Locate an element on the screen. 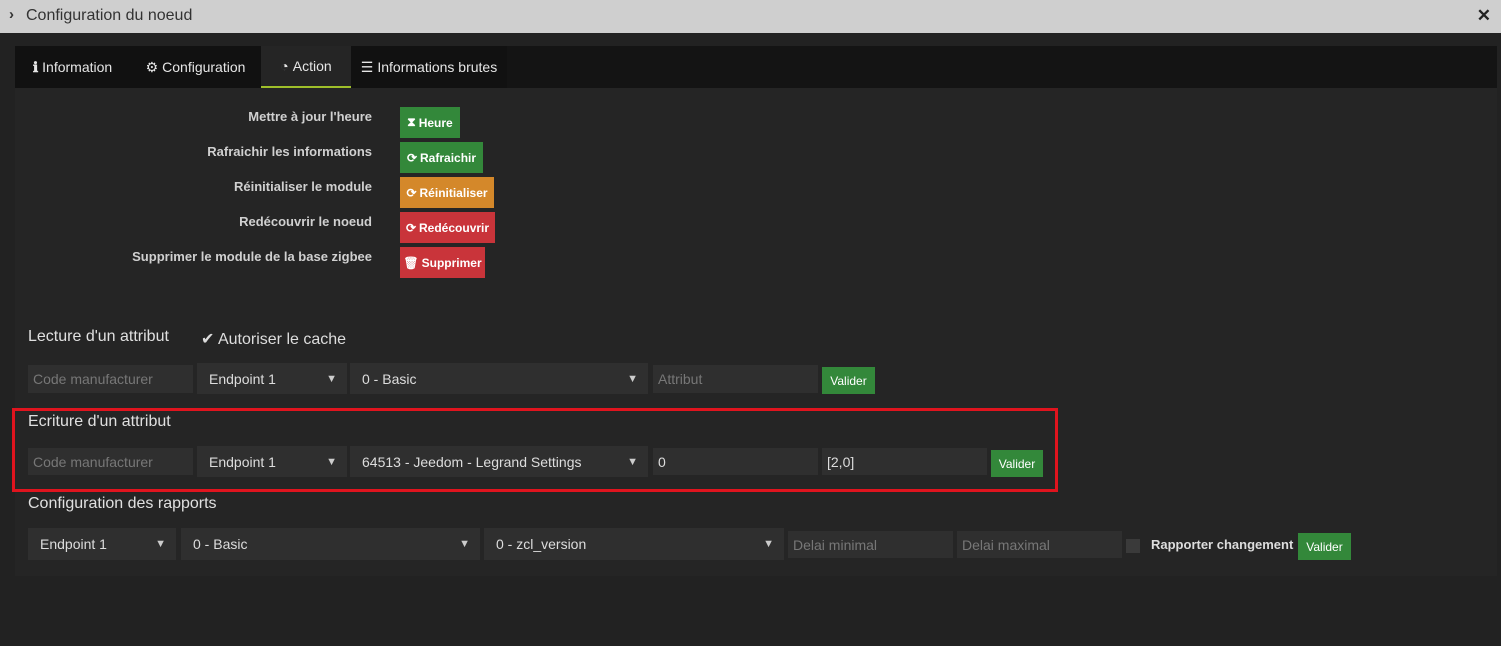 The width and height of the screenshot is (1501, 646). read-manufacturer-input: Code manufacturer is located at coordinates (110, 379).